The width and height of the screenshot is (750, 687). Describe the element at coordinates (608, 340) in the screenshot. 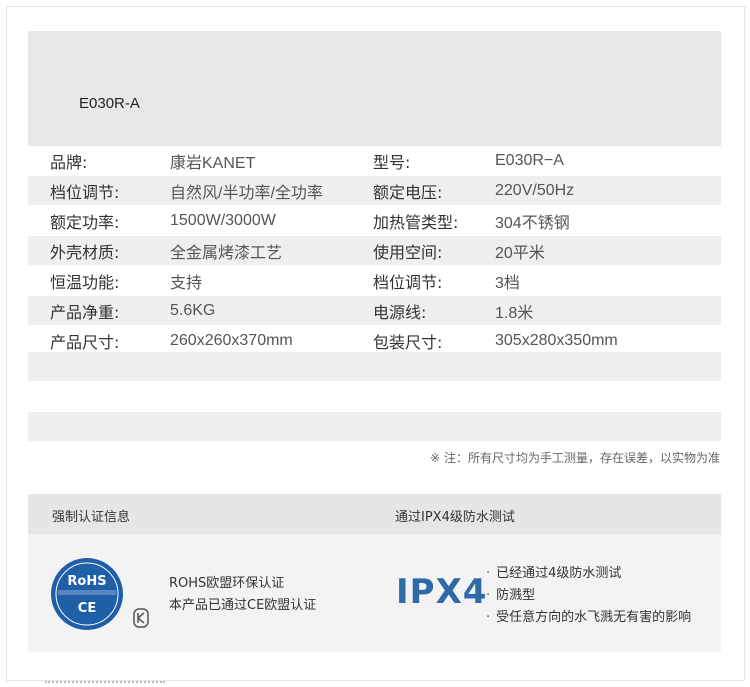

I see `spec-value: 305x280x350mm` at that location.